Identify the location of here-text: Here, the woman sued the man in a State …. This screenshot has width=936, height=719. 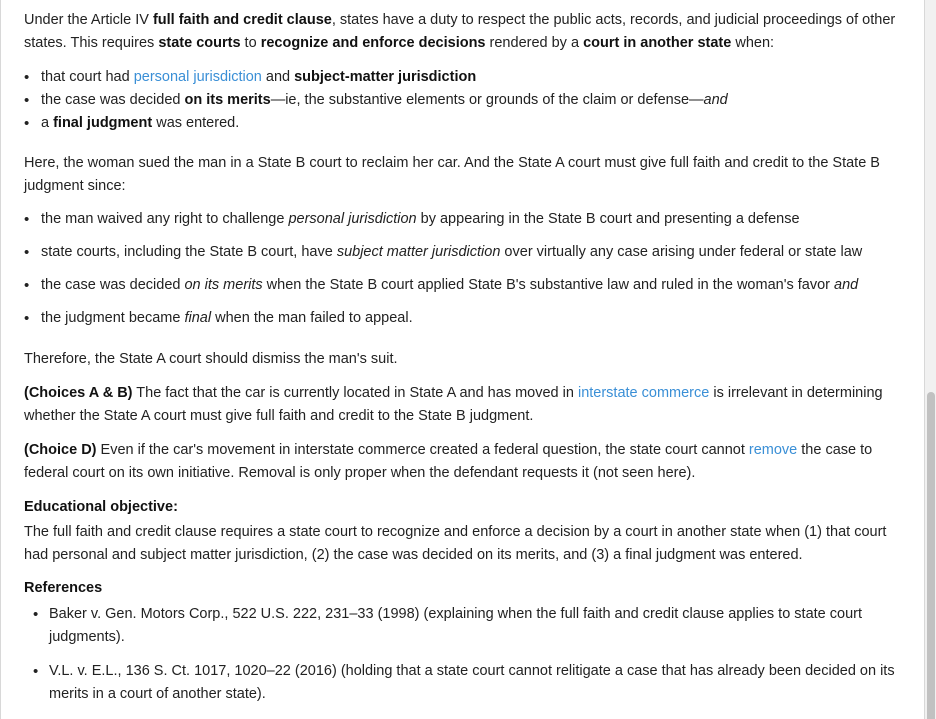
(452, 174).